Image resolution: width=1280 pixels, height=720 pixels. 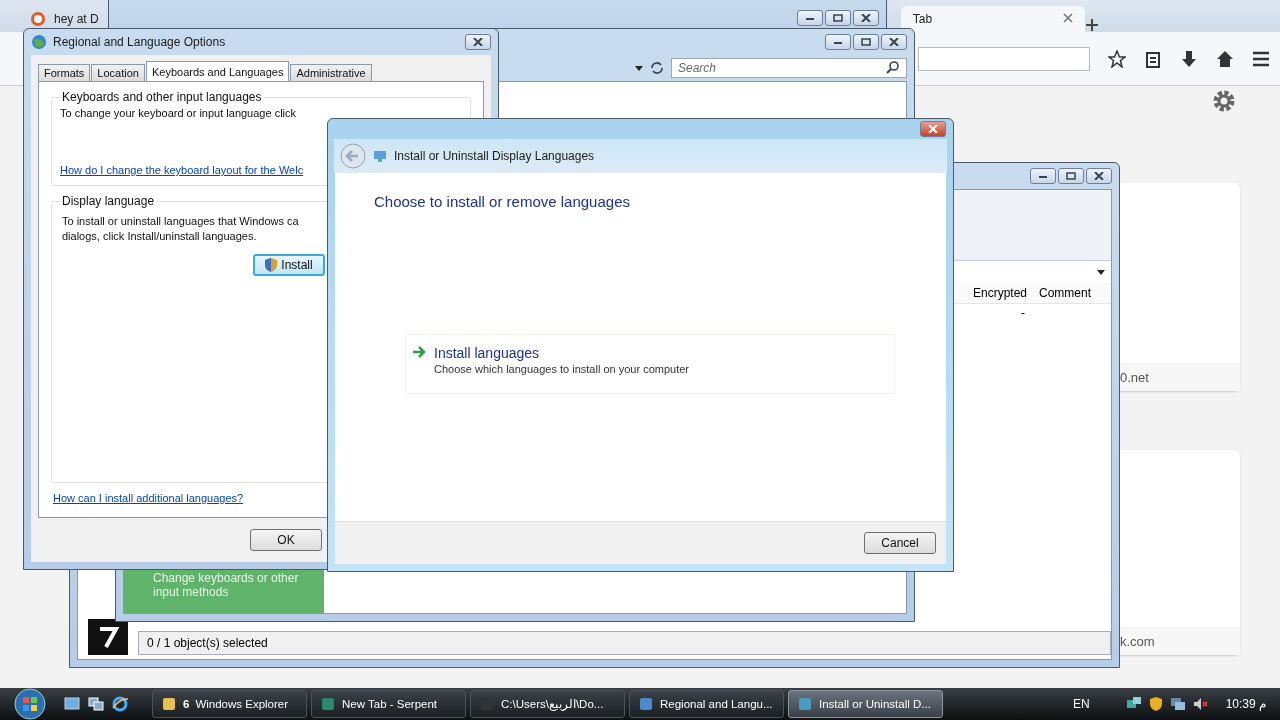 I want to click on page-heading: Choose to install or remove languages, so click(x=502, y=201).